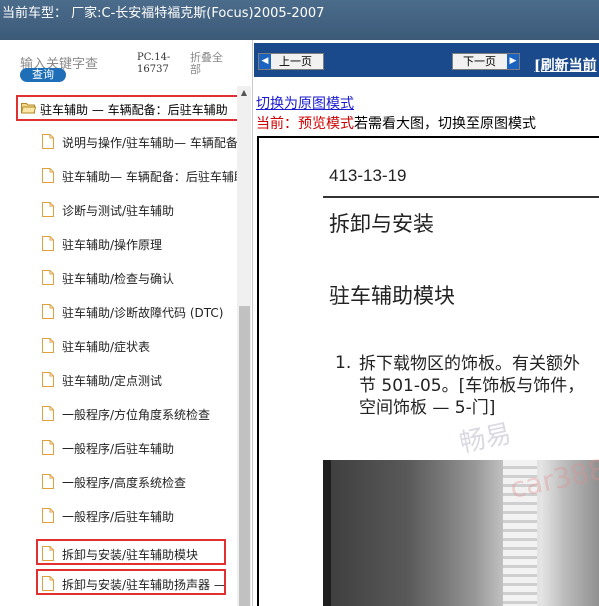  Describe the element at coordinates (461, 197) in the screenshot. I see `divider` at that location.